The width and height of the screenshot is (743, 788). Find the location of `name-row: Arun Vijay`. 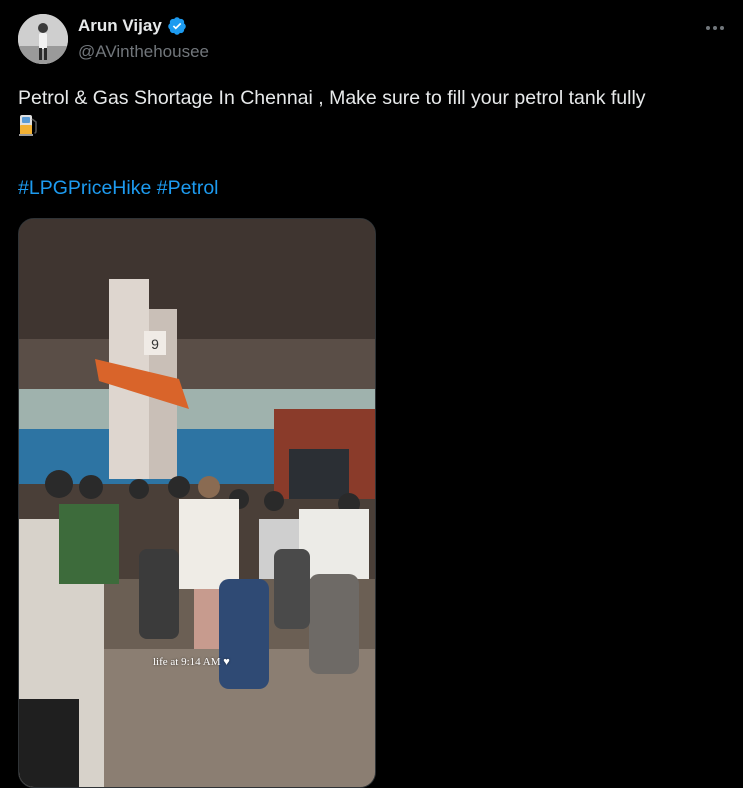

name-row: Arun Vijay is located at coordinates (132, 26).